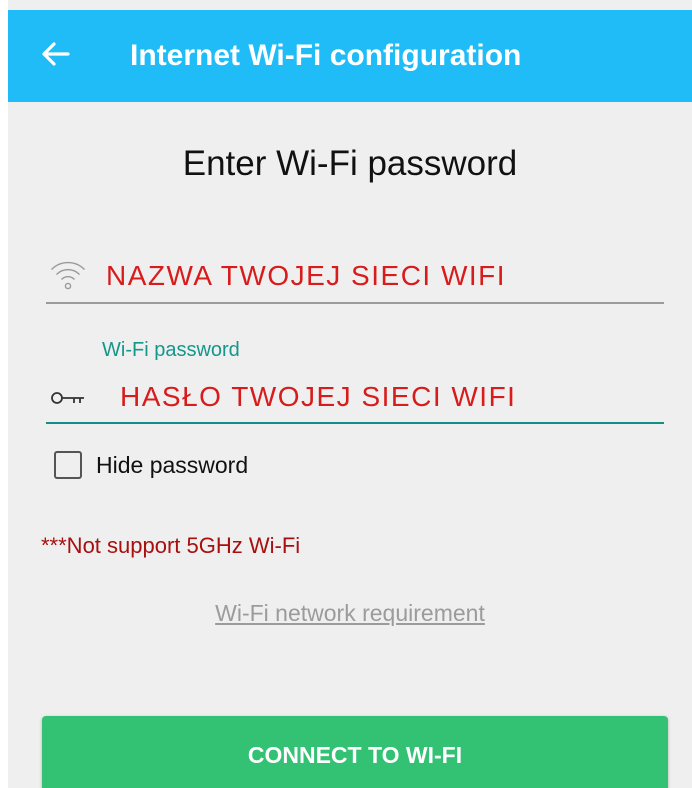 The height and width of the screenshot is (788, 692). Describe the element at coordinates (172, 465) in the screenshot. I see `hide-password-label: Hide password` at that location.